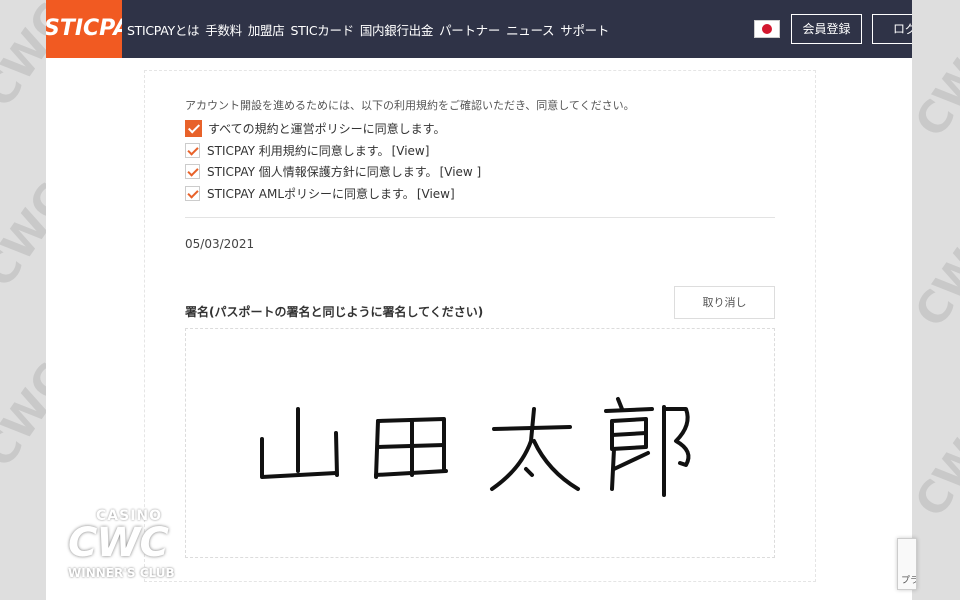 The height and width of the screenshot is (600, 960). What do you see at coordinates (327, 129) in the screenshot?
I see `agree-all-label: すべての規約と運営ポリシーに同意します。` at bounding box center [327, 129].